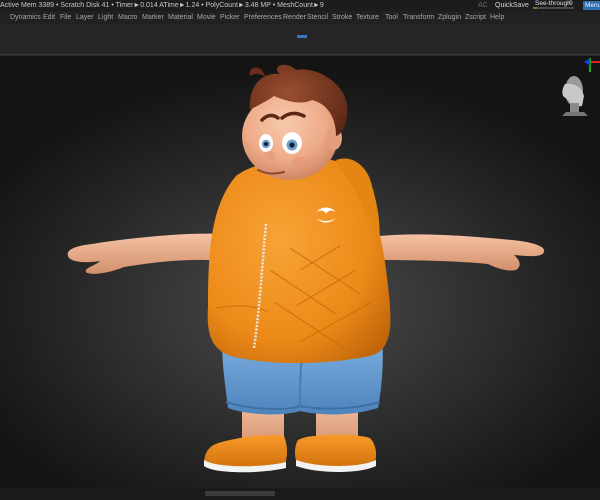  What do you see at coordinates (591, 5) in the screenshot?
I see `menus-button: Menus` at bounding box center [591, 5].